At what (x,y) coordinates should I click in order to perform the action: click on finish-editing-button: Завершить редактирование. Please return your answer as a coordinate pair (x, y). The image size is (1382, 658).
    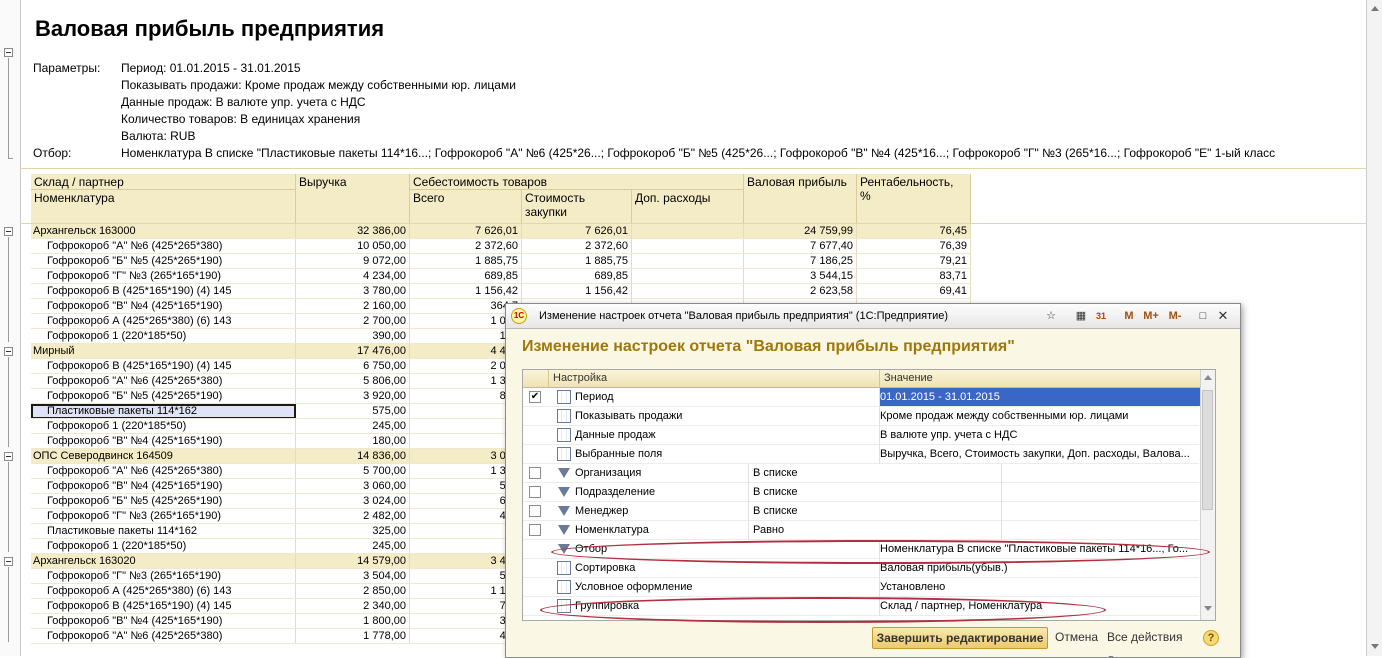
    Looking at the image, I should click on (960, 638).